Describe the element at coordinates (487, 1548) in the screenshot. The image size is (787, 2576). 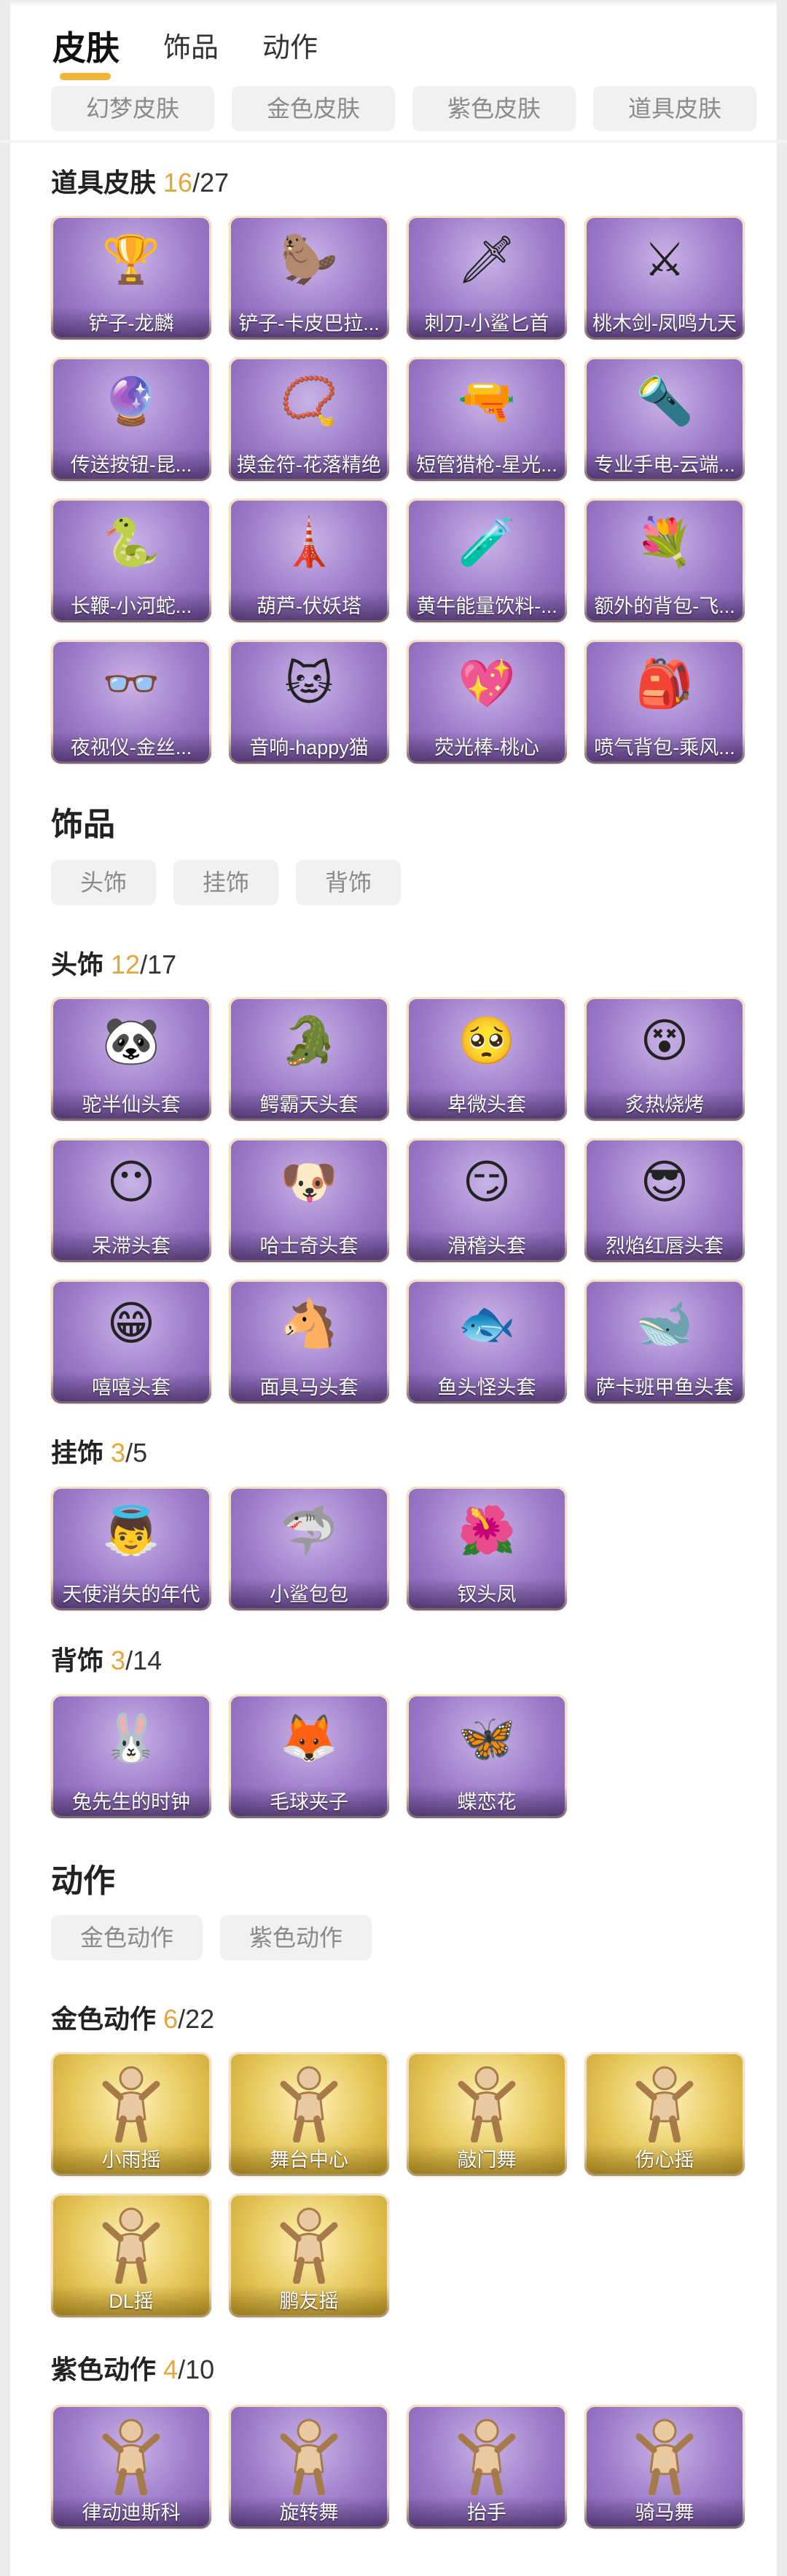
I see `item-card: 🌺 钗头凤` at that location.